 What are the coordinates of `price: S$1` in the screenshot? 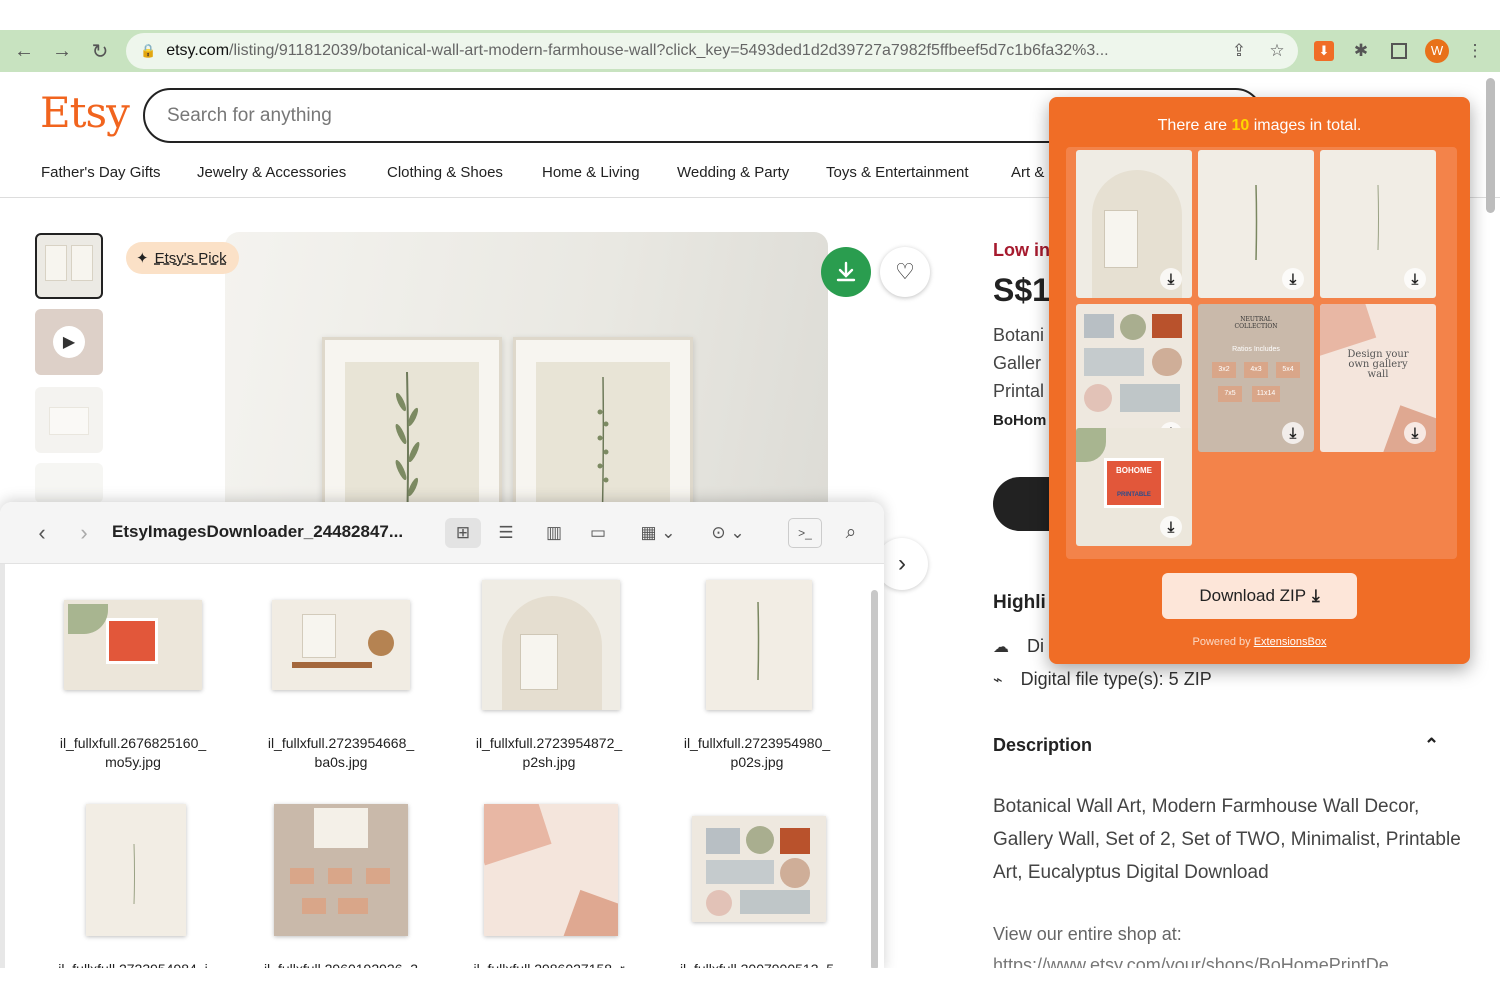 It's located at (1021, 290).